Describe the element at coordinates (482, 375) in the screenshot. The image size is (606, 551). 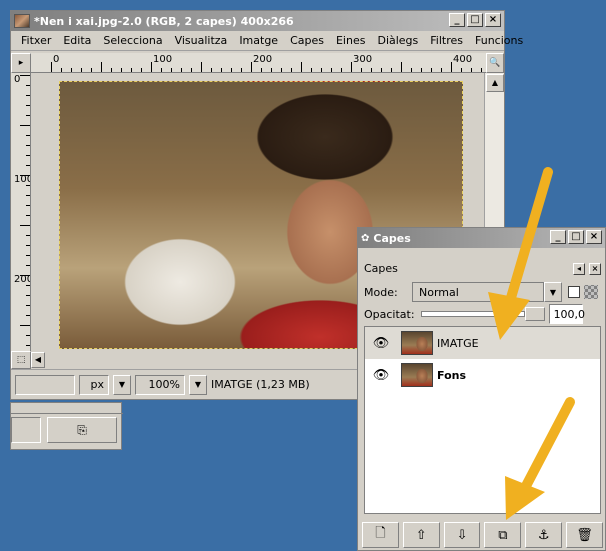
I see `layer-row-fons: 👁 Fons` at that location.